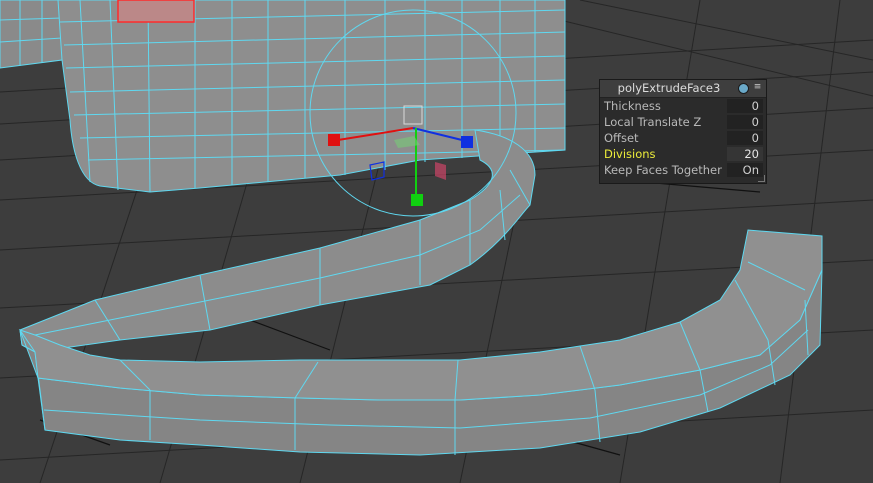 The image size is (873, 483). What do you see at coordinates (621, 138) in the screenshot?
I see `attribute-label: Offset` at bounding box center [621, 138].